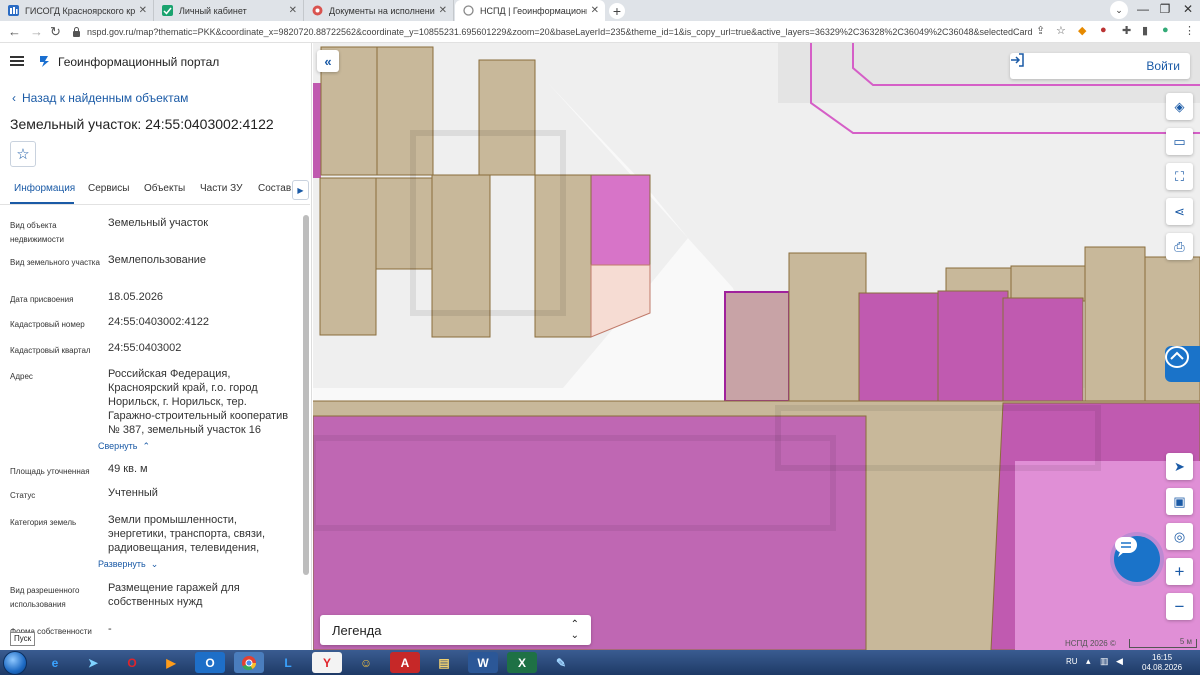 The height and width of the screenshot is (675, 1200). What do you see at coordinates (174, 595) in the screenshot?
I see `field-value: Размещение гаражей для собственных нужд` at bounding box center [174, 595].